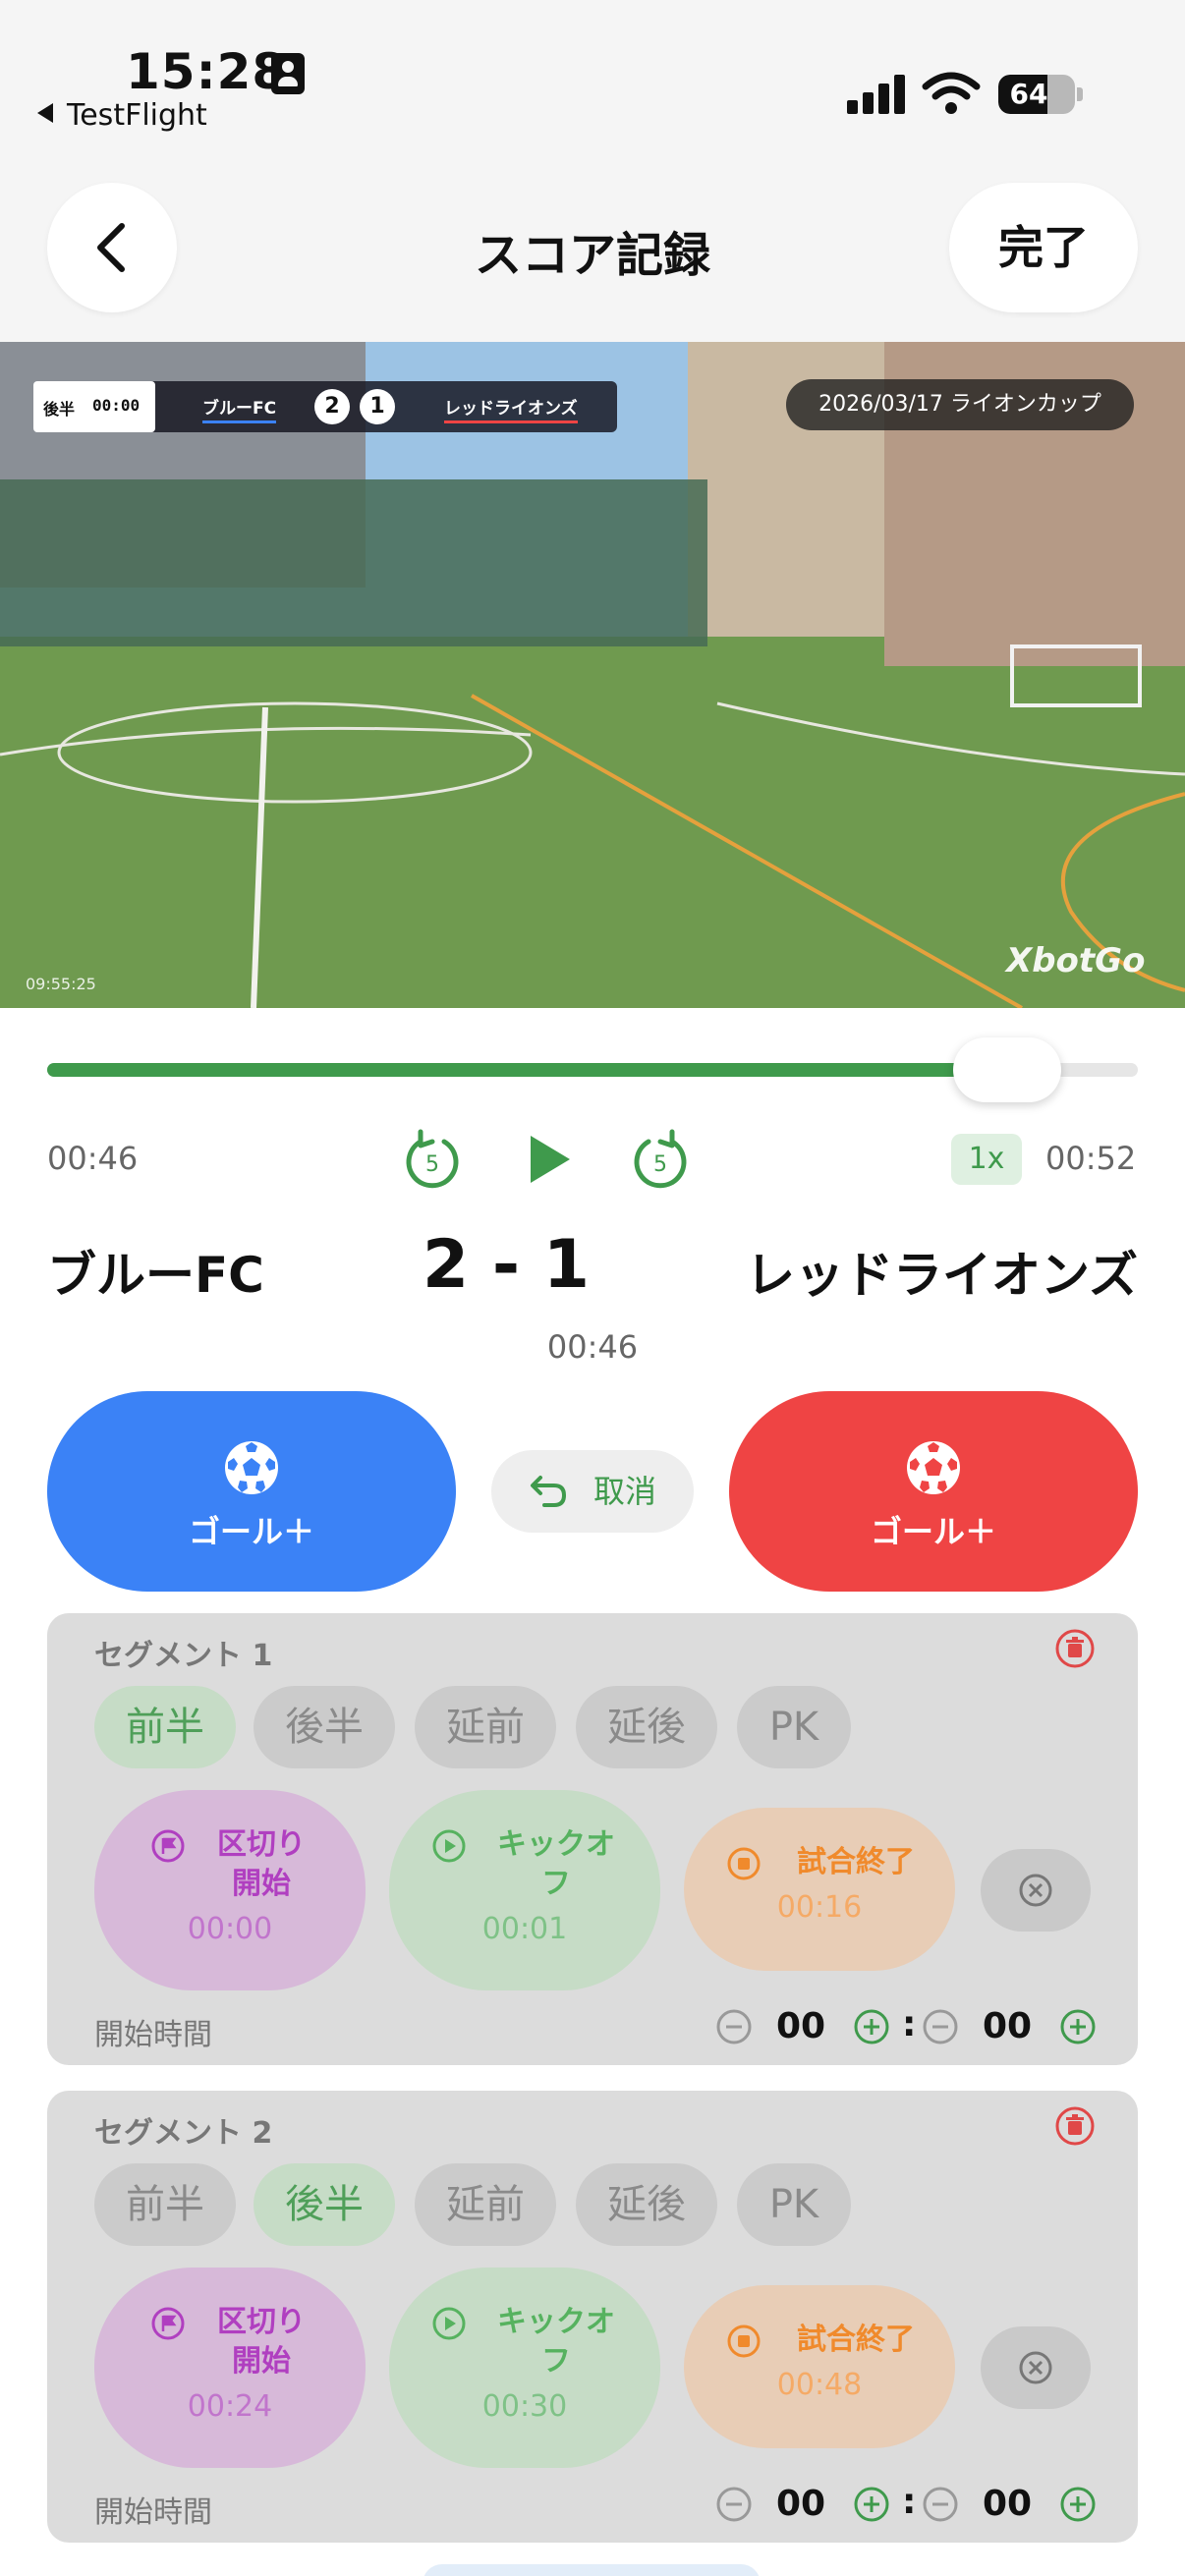 This screenshot has width=1185, height=2576. Describe the element at coordinates (625, 1491) in the screenshot. I see `cancel-label: 取消` at that location.